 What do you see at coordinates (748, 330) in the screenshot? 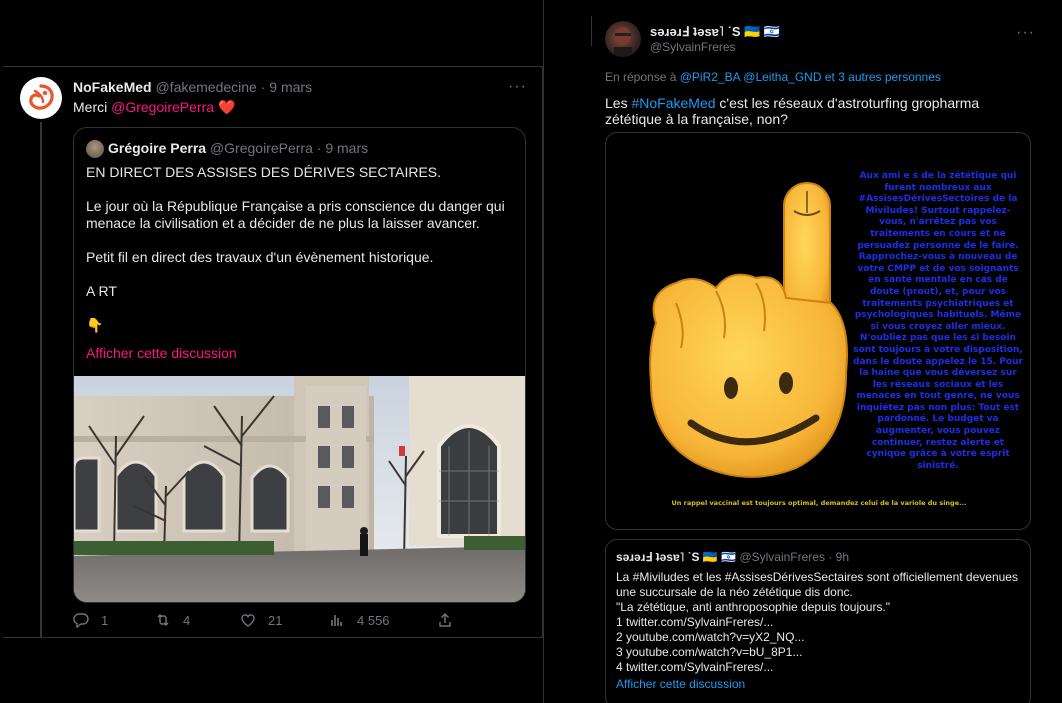
I see `pointing-up-emoji-icon` at bounding box center [748, 330].